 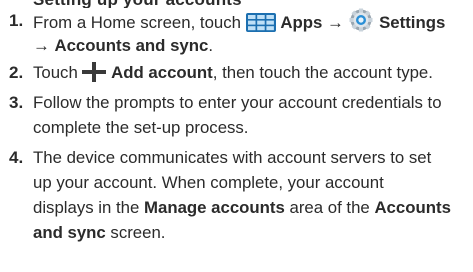 What do you see at coordinates (251, 45) in the screenshot?
I see `step-1-line-2: → Accounts and sync.` at bounding box center [251, 45].